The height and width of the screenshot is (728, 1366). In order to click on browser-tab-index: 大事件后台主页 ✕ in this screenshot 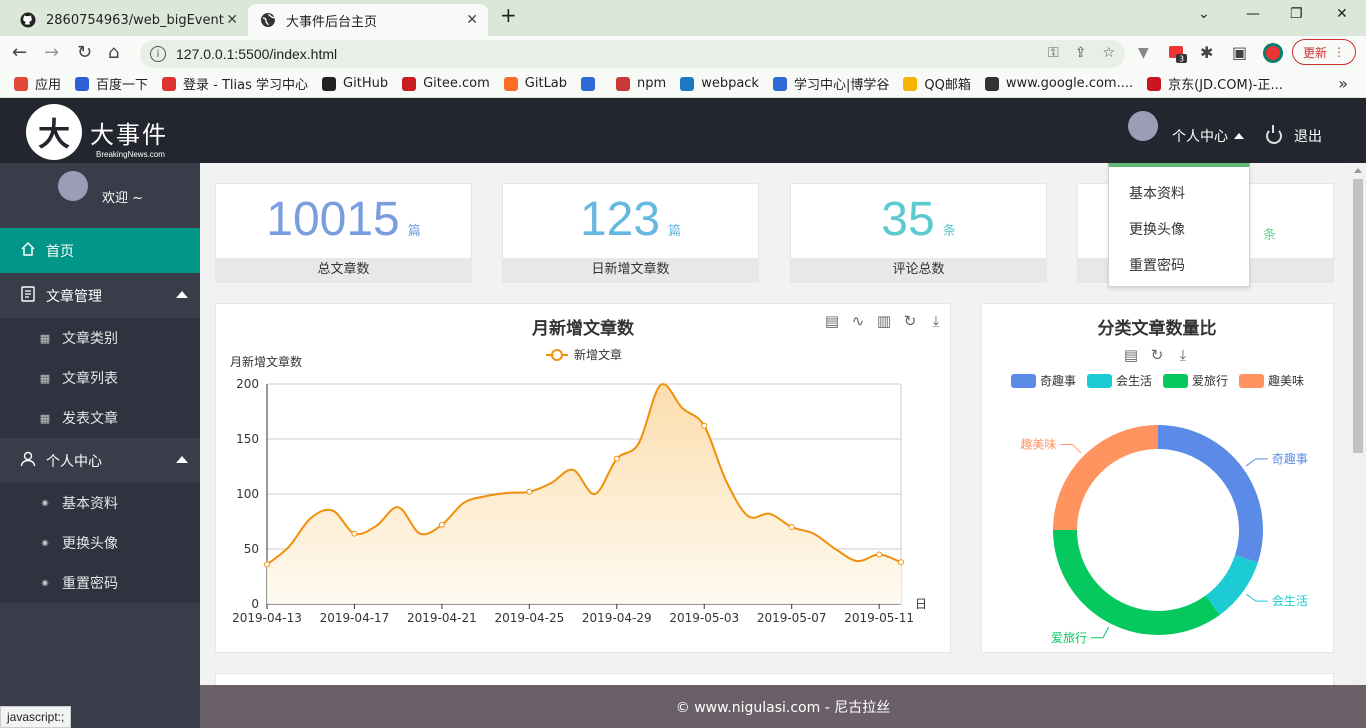, I will do `click(368, 20)`.